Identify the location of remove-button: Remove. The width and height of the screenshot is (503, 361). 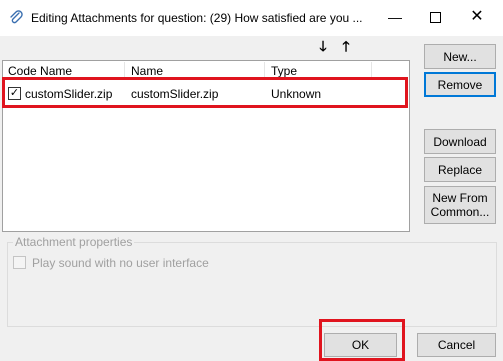
(460, 84).